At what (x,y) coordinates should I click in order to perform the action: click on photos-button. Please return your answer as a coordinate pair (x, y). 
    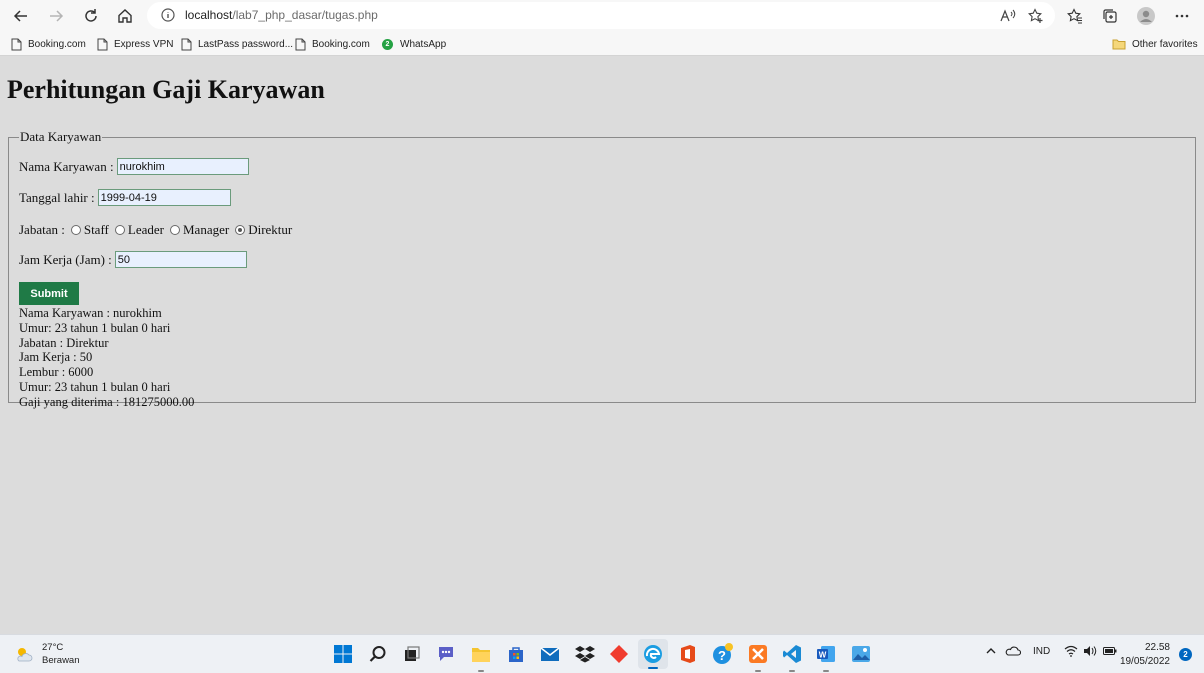
    Looking at the image, I should click on (861, 654).